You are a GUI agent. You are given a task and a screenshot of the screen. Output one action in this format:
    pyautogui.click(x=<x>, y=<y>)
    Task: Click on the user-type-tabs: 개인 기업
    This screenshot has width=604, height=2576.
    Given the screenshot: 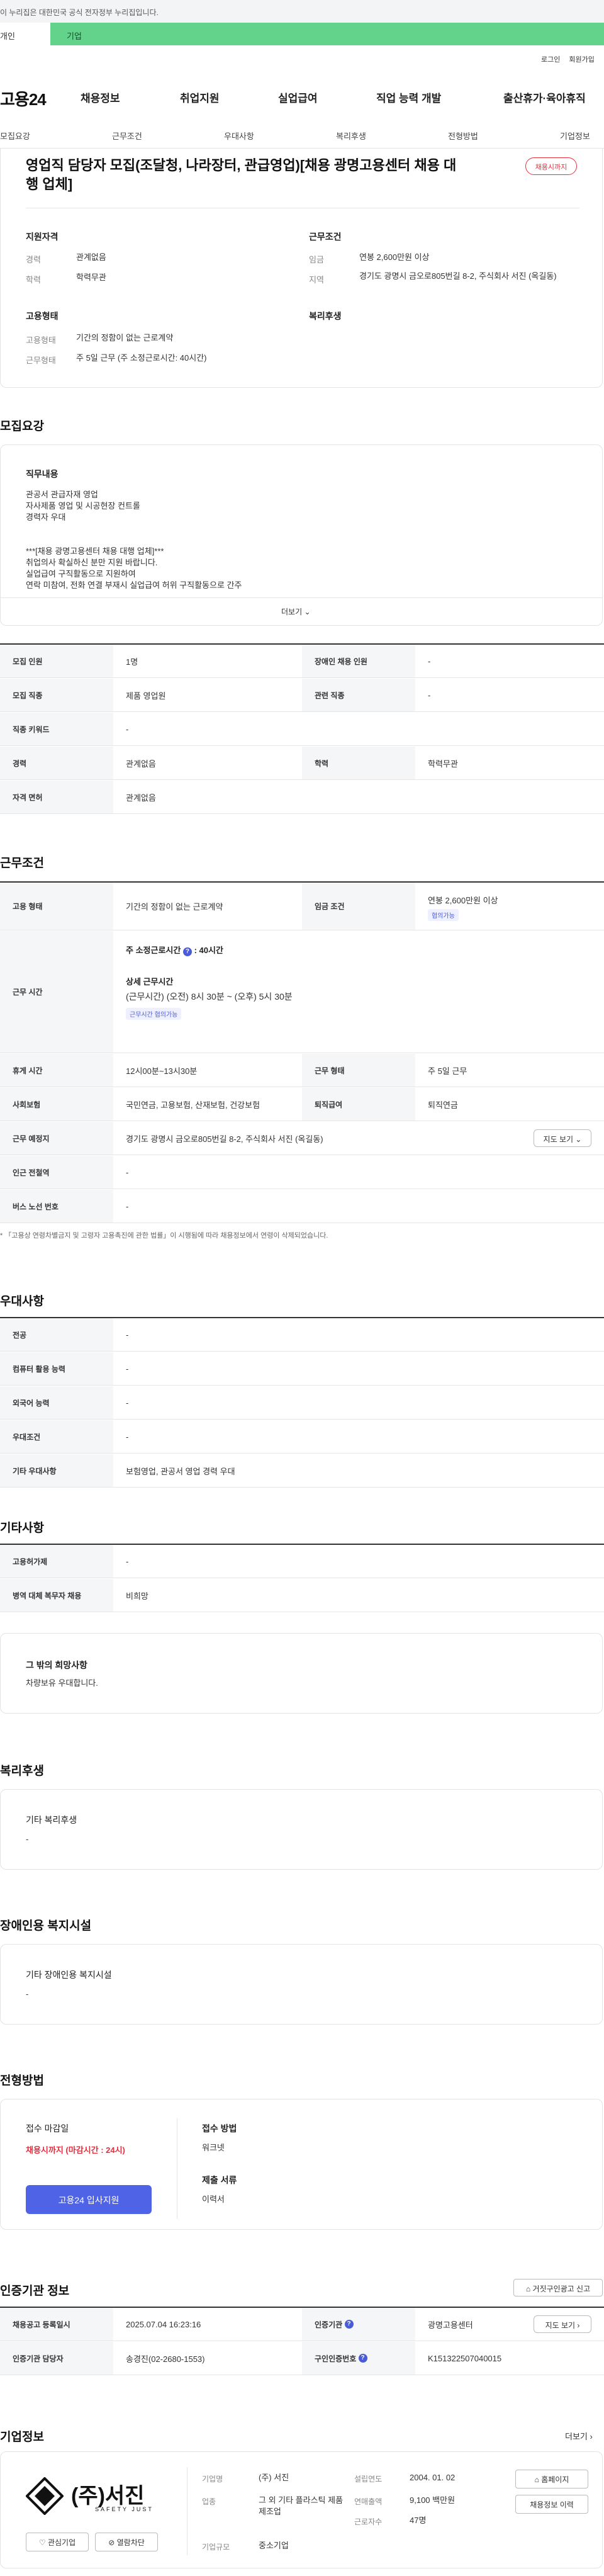 What is the action you would take?
    pyautogui.click(x=302, y=34)
    